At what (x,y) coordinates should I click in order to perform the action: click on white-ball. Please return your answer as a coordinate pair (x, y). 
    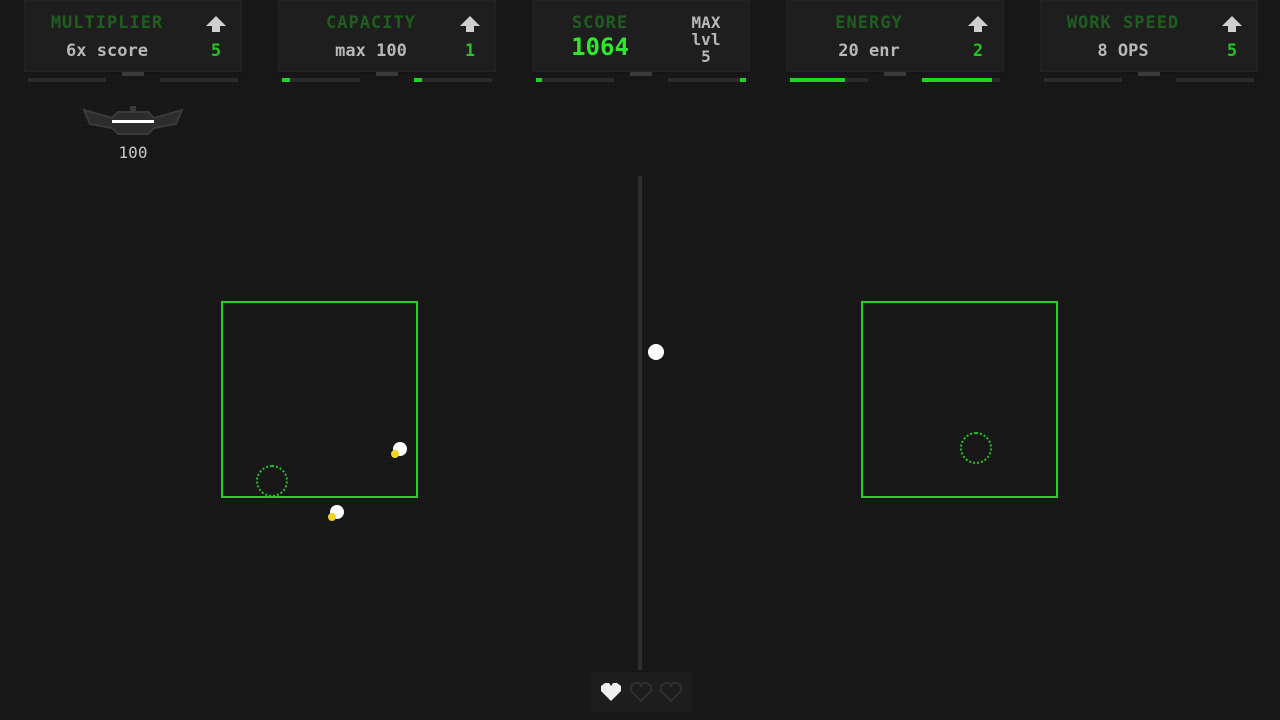
    Looking at the image, I should click on (656, 352).